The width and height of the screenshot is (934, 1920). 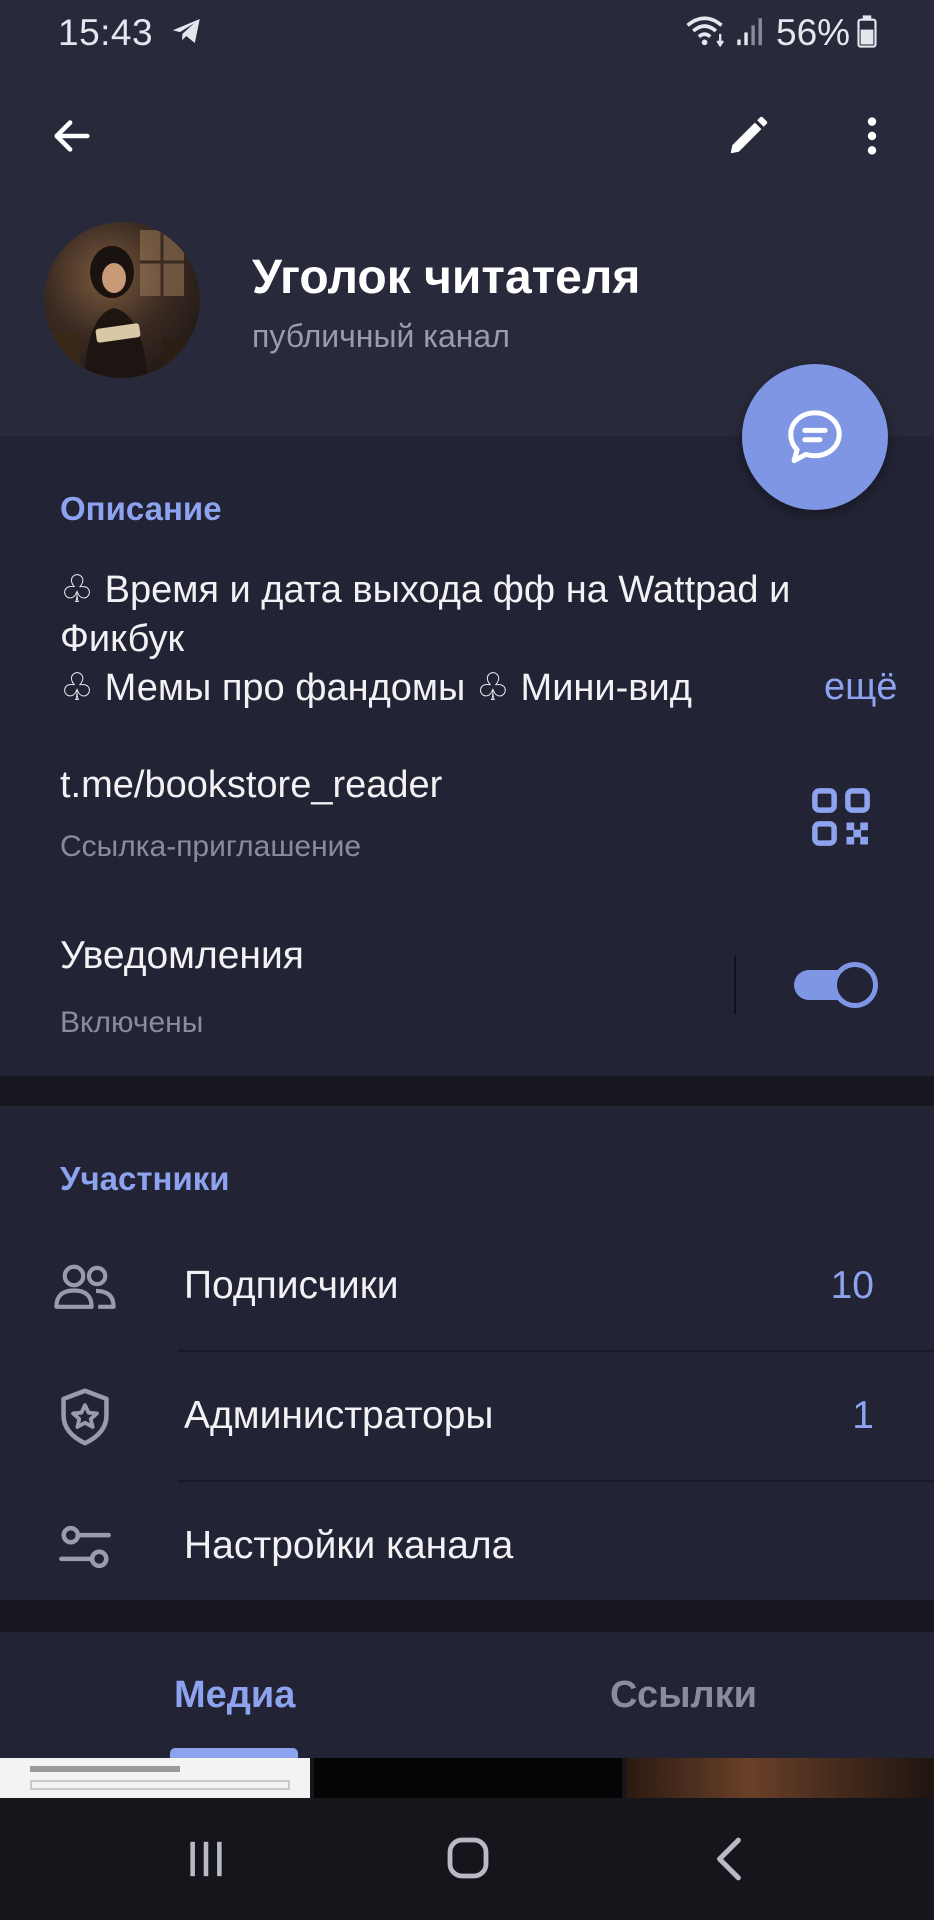 What do you see at coordinates (251, 785) in the screenshot?
I see `invite-link: t.me/bookstore_reader` at bounding box center [251, 785].